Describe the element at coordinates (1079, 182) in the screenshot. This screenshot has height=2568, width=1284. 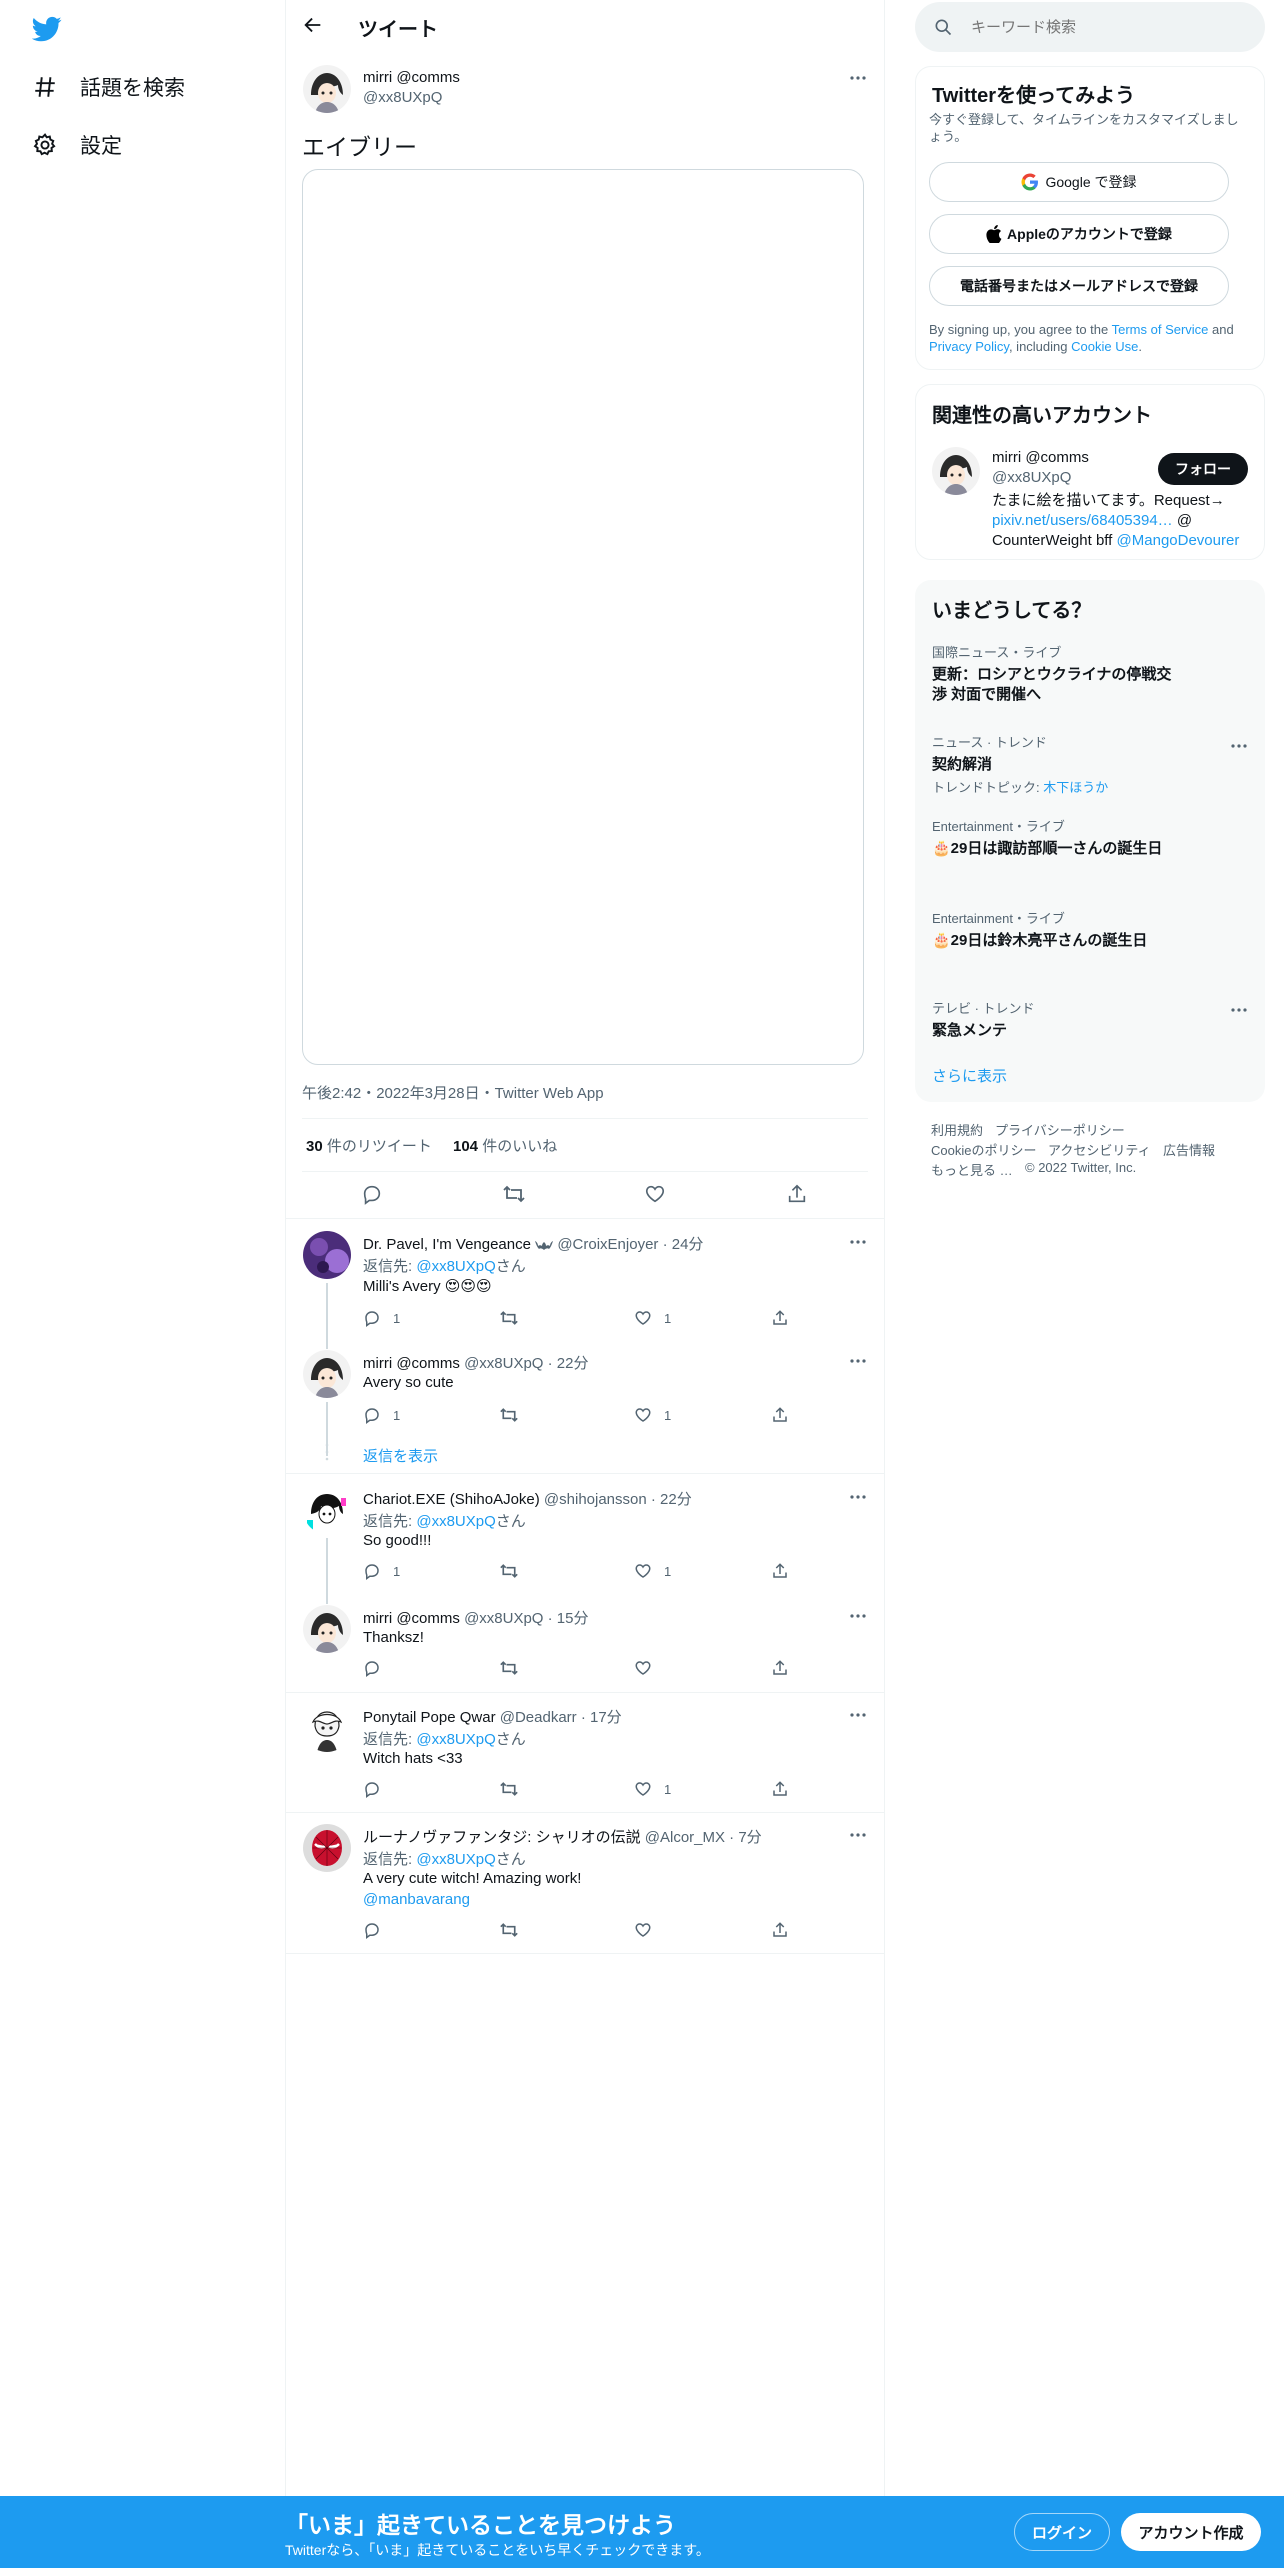
I see `google-signup-button: Google で登録` at that location.